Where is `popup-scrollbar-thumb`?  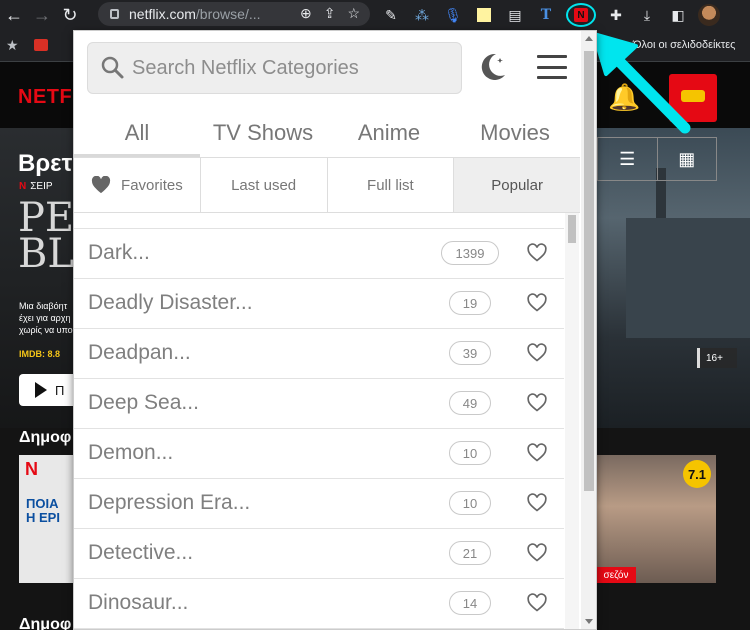 popup-scrollbar-thumb is located at coordinates (589, 271).